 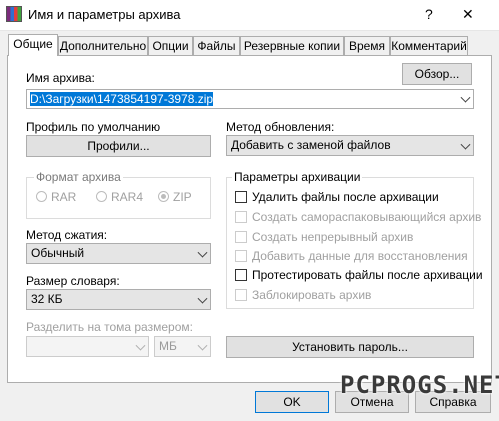 What do you see at coordinates (429, 14) in the screenshot?
I see `help-question-icon: ?` at bounding box center [429, 14].